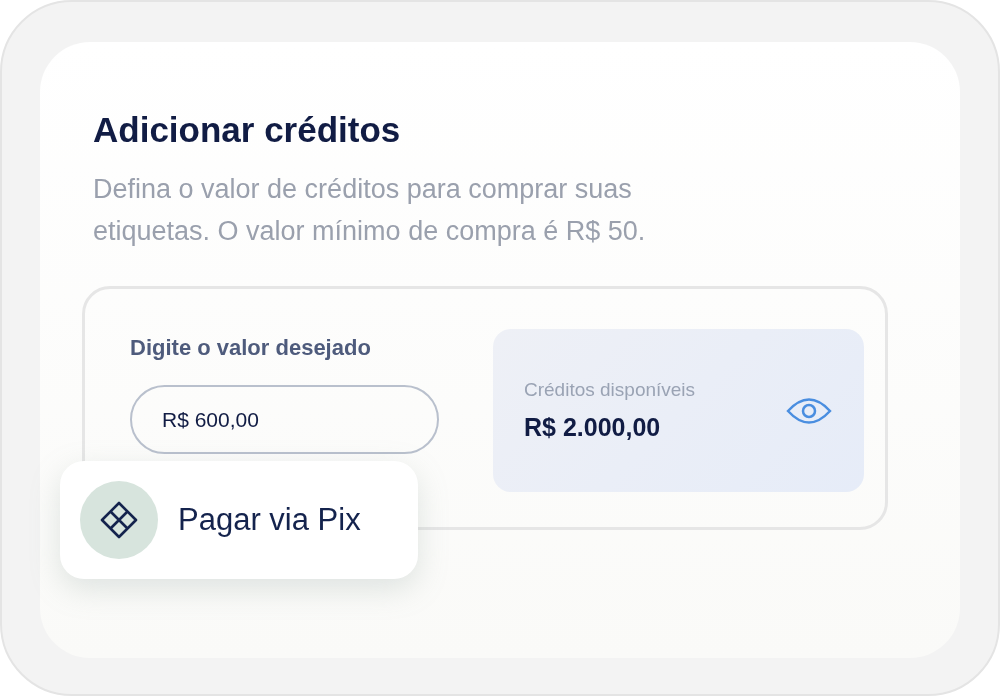  What do you see at coordinates (610, 390) in the screenshot?
I see `balance-label: Créditos disponíveis` at bounding box center [610, 390].